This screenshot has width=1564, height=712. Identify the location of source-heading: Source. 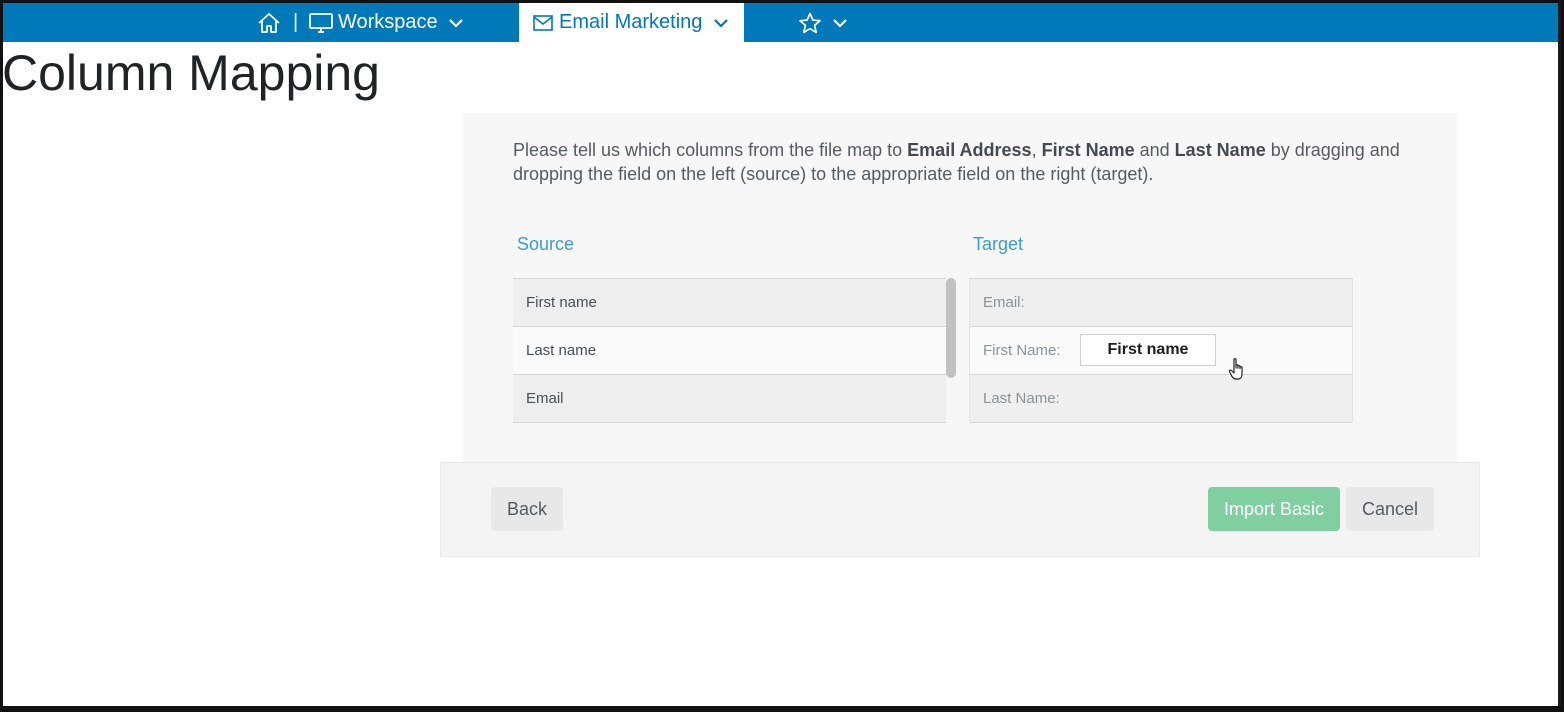
(546, 244).